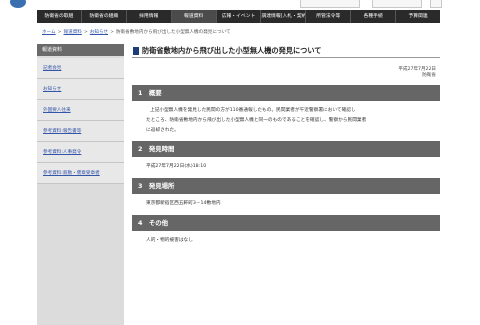 The height and width of the screenshot is (325, 480). Describe the element at coordinates (286, 93) in the screenshot. I see `section-heading: 1 概要` at that location.